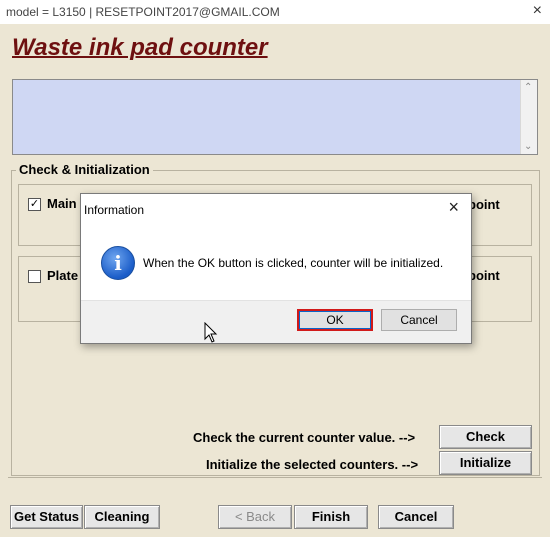 The width and height of the screenshot is (550, 537). I want to click on check-button: Check, so click(485, 437).